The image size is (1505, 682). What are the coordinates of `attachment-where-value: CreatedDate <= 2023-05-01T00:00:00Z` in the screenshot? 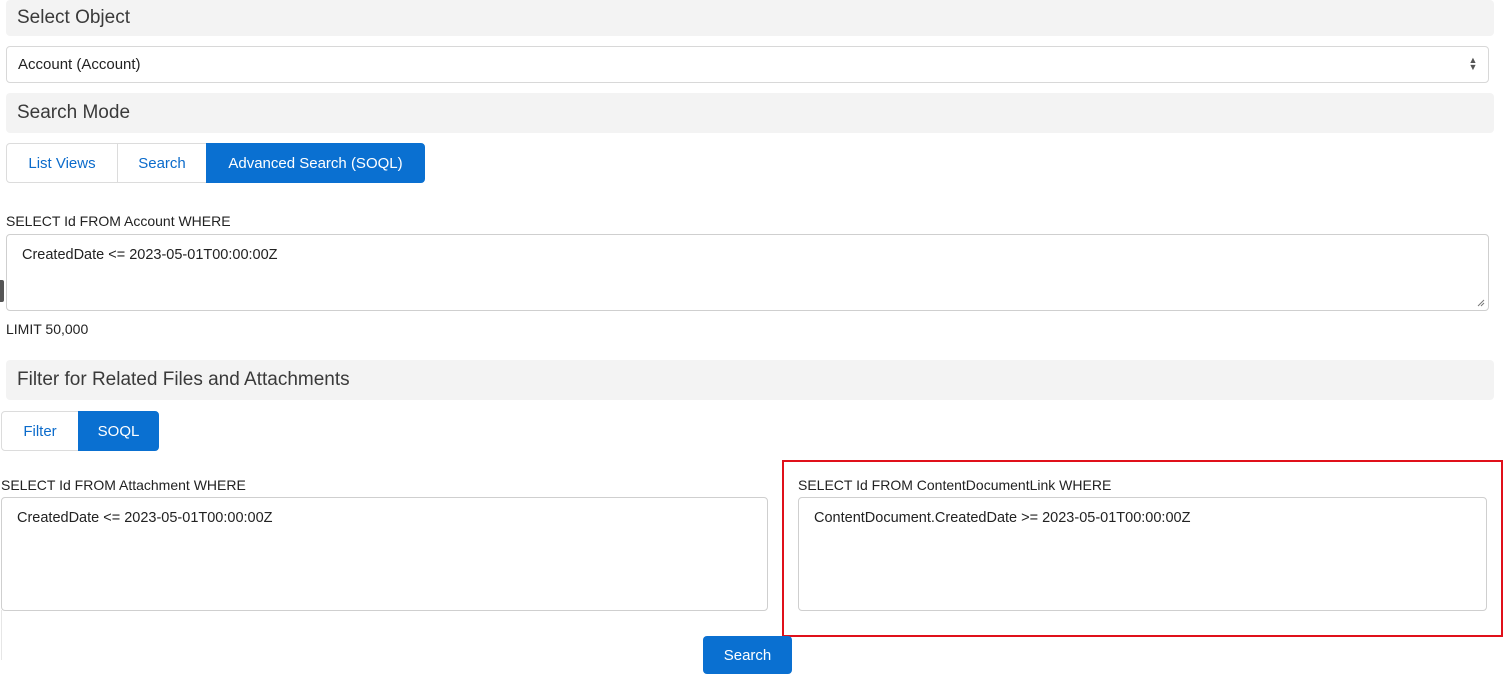 It's located at (145, 518).